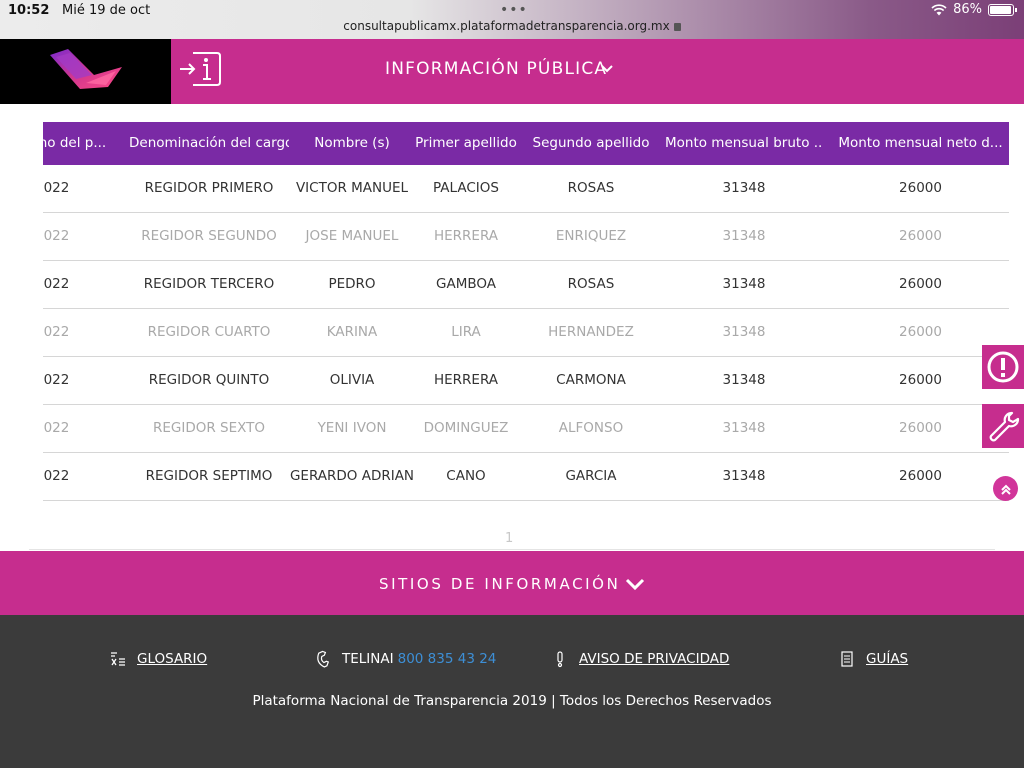 The height and width of the screenshot is (768, 1024). Describe the element at coordinates (509, 538) in the screenshot. I see `pagination-page: 1` at that location.